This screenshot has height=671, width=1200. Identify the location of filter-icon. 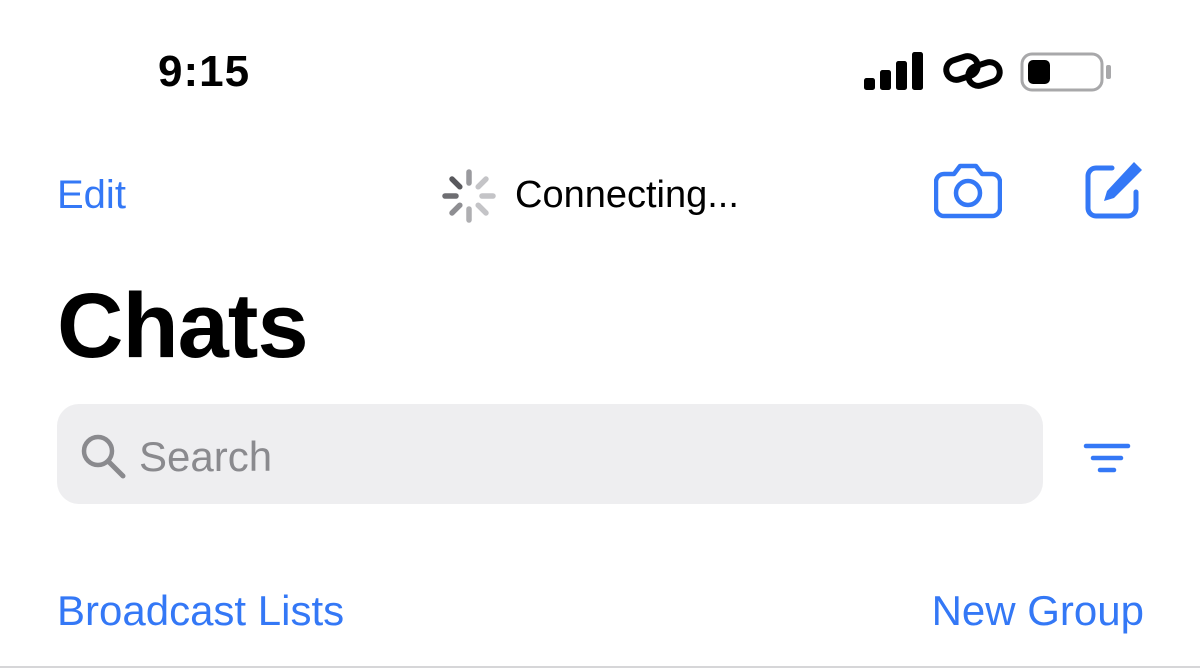
(1107, 458).